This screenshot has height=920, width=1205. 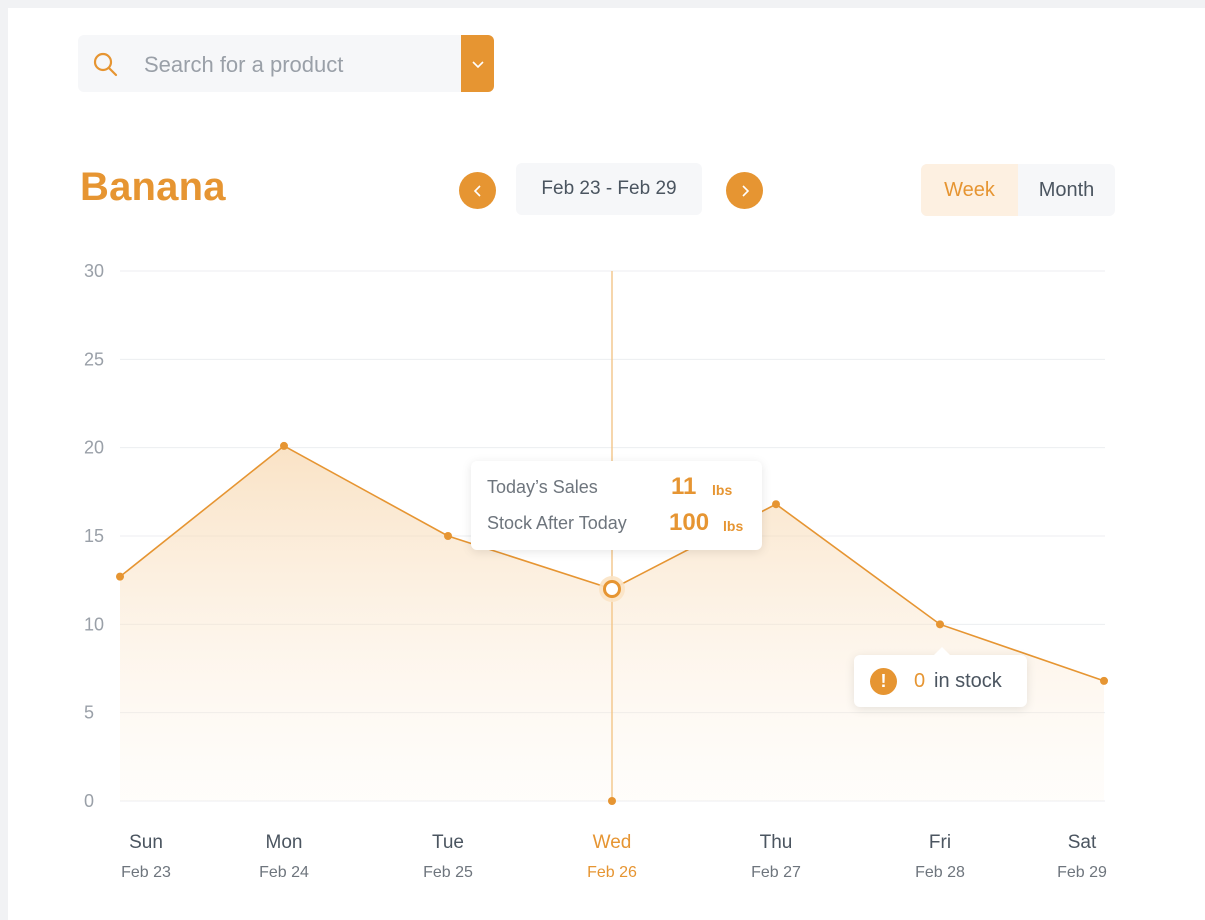 I want to click on x-tick-day-label: Wed, so click(x=612, y=842).